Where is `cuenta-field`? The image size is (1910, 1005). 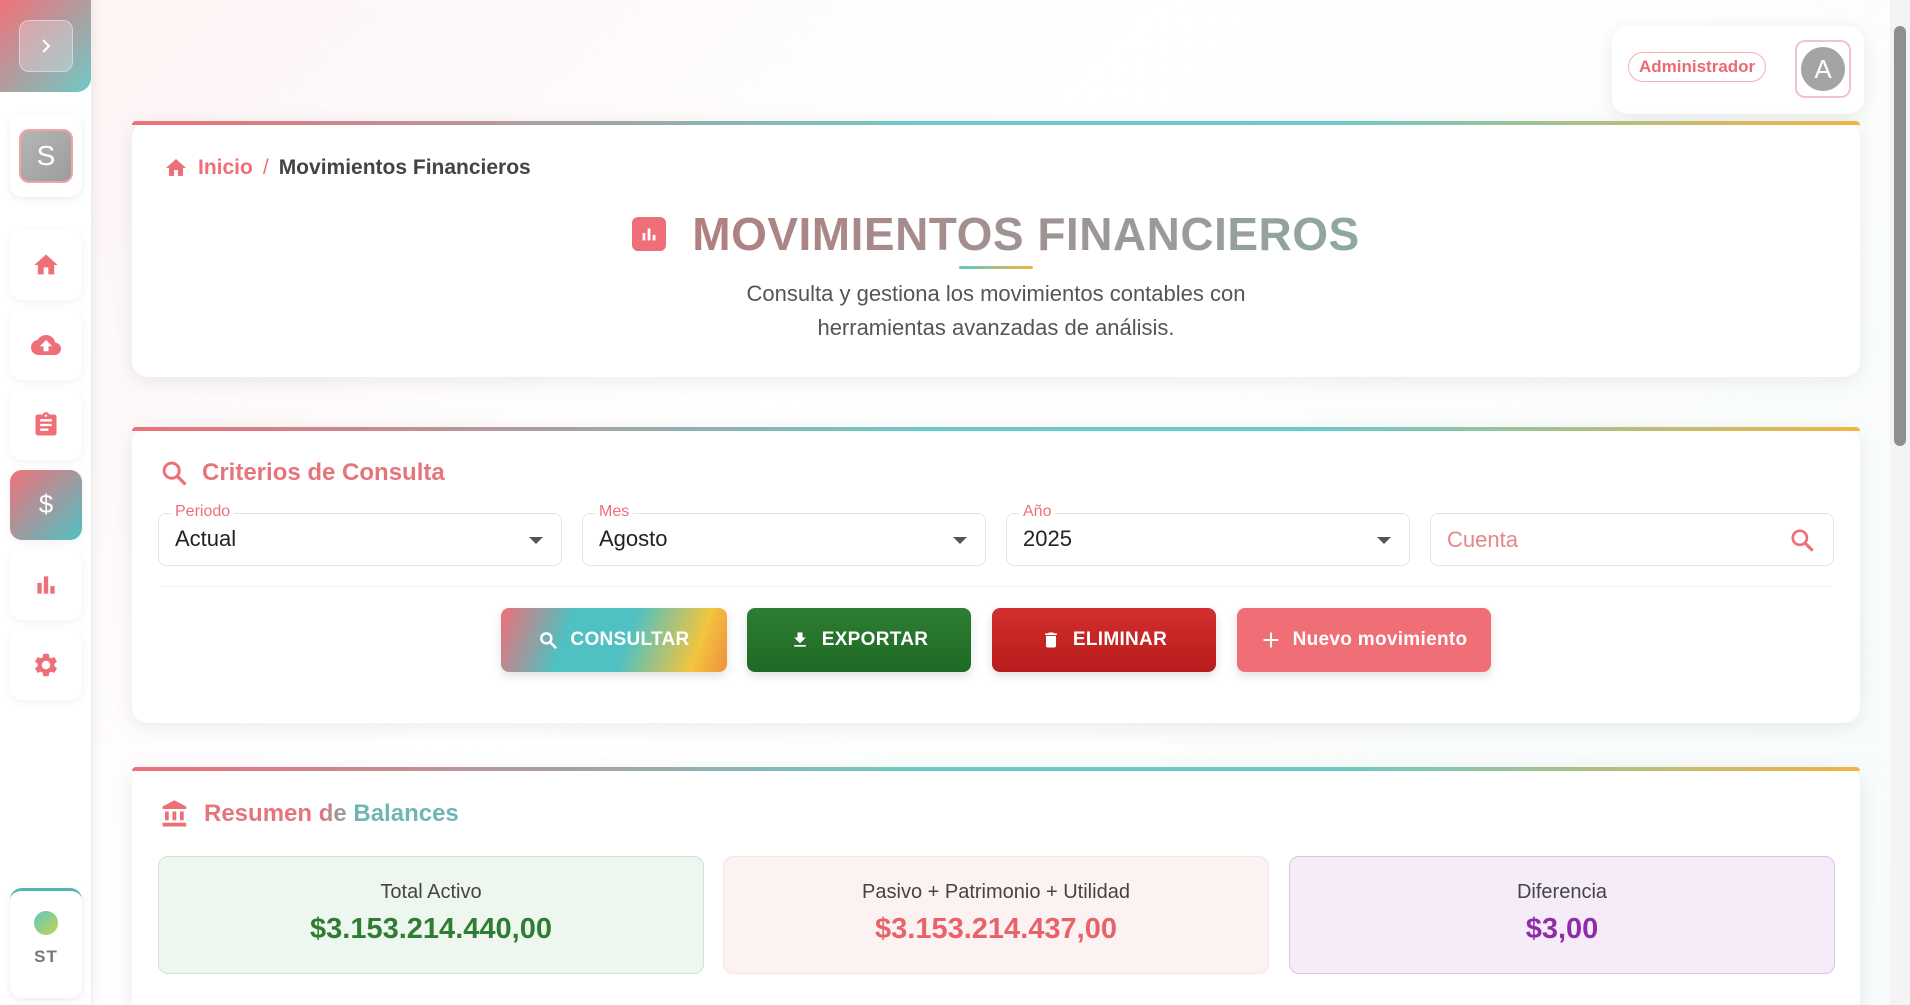 cuenta-field is located at coordinates (1632, 539).